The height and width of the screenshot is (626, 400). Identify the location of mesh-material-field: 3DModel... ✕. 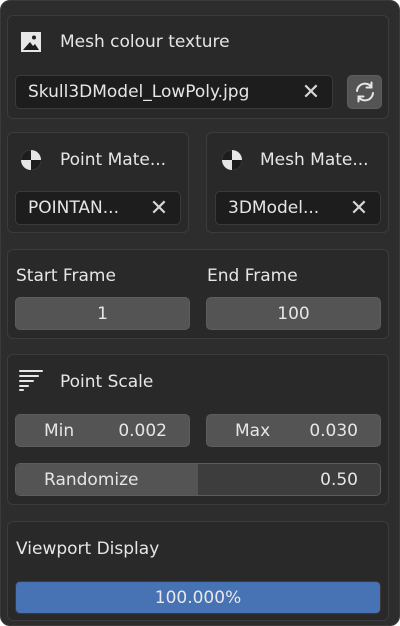
(298, 208).